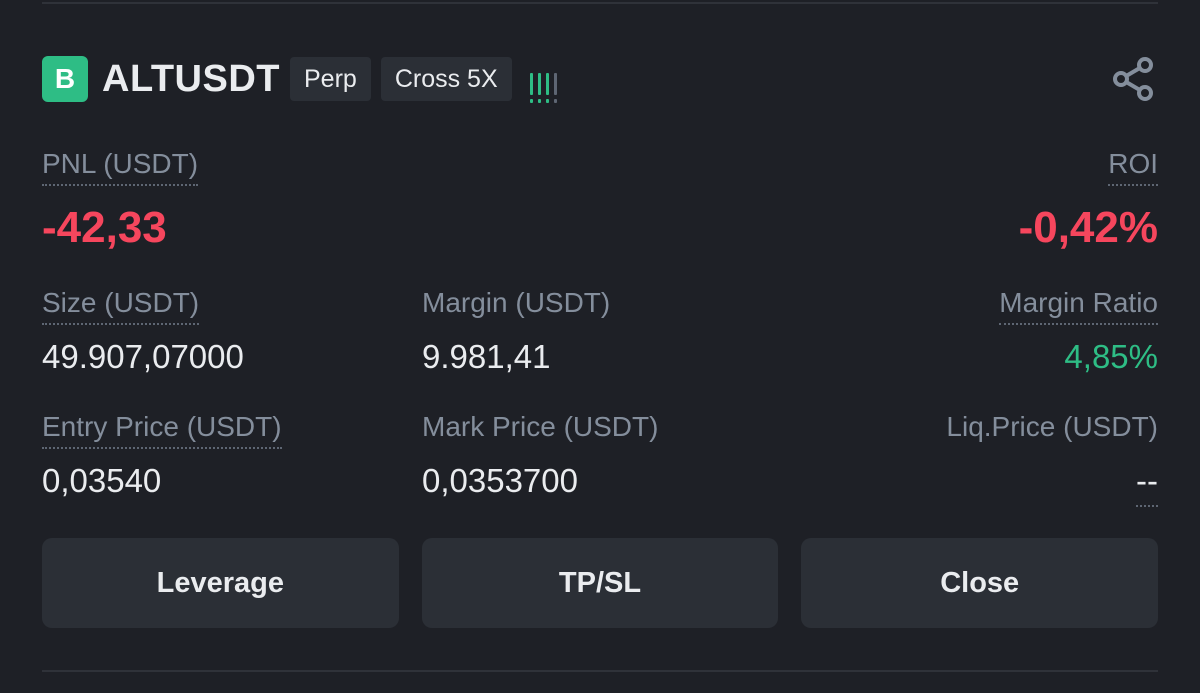  What do you see at coordinates (600, 79) in the screenshot?
I see `position-header: B ALTUSDT Perp Cross 5X` at bounding box center [600, 79].